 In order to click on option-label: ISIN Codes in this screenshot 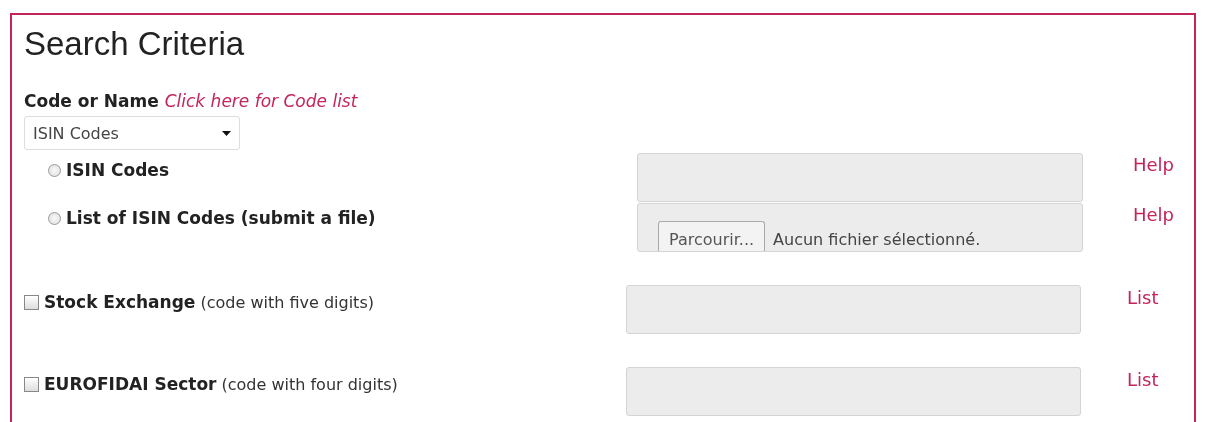, I will do `click(117, 170)`.